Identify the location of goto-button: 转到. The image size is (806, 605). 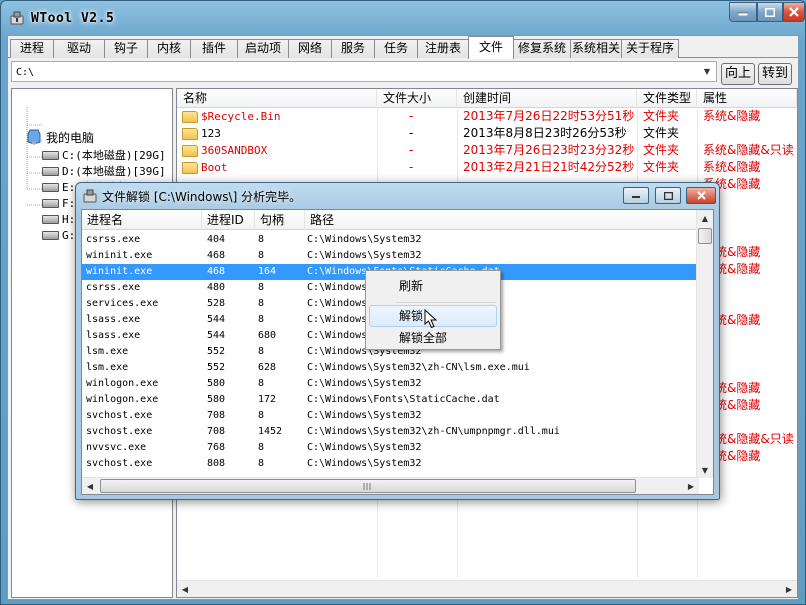
(775, 74).